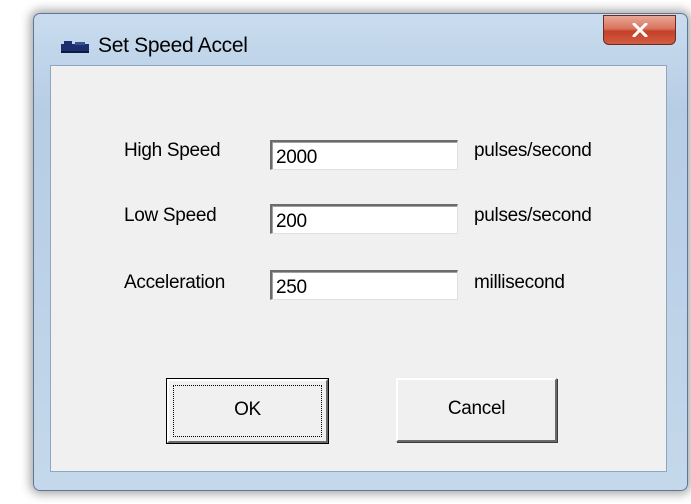 The image size is (691, 504). What do you see at coordinates (360, 39) in the screenshot?
I see `title-bar: Set Speed Accel` at bounding box center [360, 39].